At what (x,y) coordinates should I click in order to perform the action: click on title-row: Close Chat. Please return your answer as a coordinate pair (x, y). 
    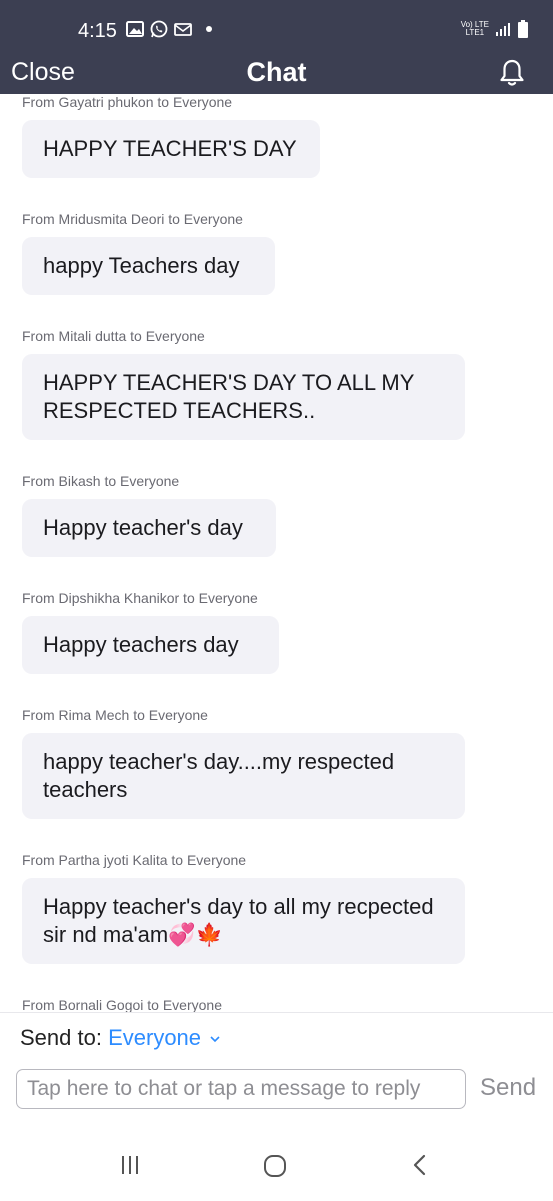
    Looking at the image, I should click on (276, 74).